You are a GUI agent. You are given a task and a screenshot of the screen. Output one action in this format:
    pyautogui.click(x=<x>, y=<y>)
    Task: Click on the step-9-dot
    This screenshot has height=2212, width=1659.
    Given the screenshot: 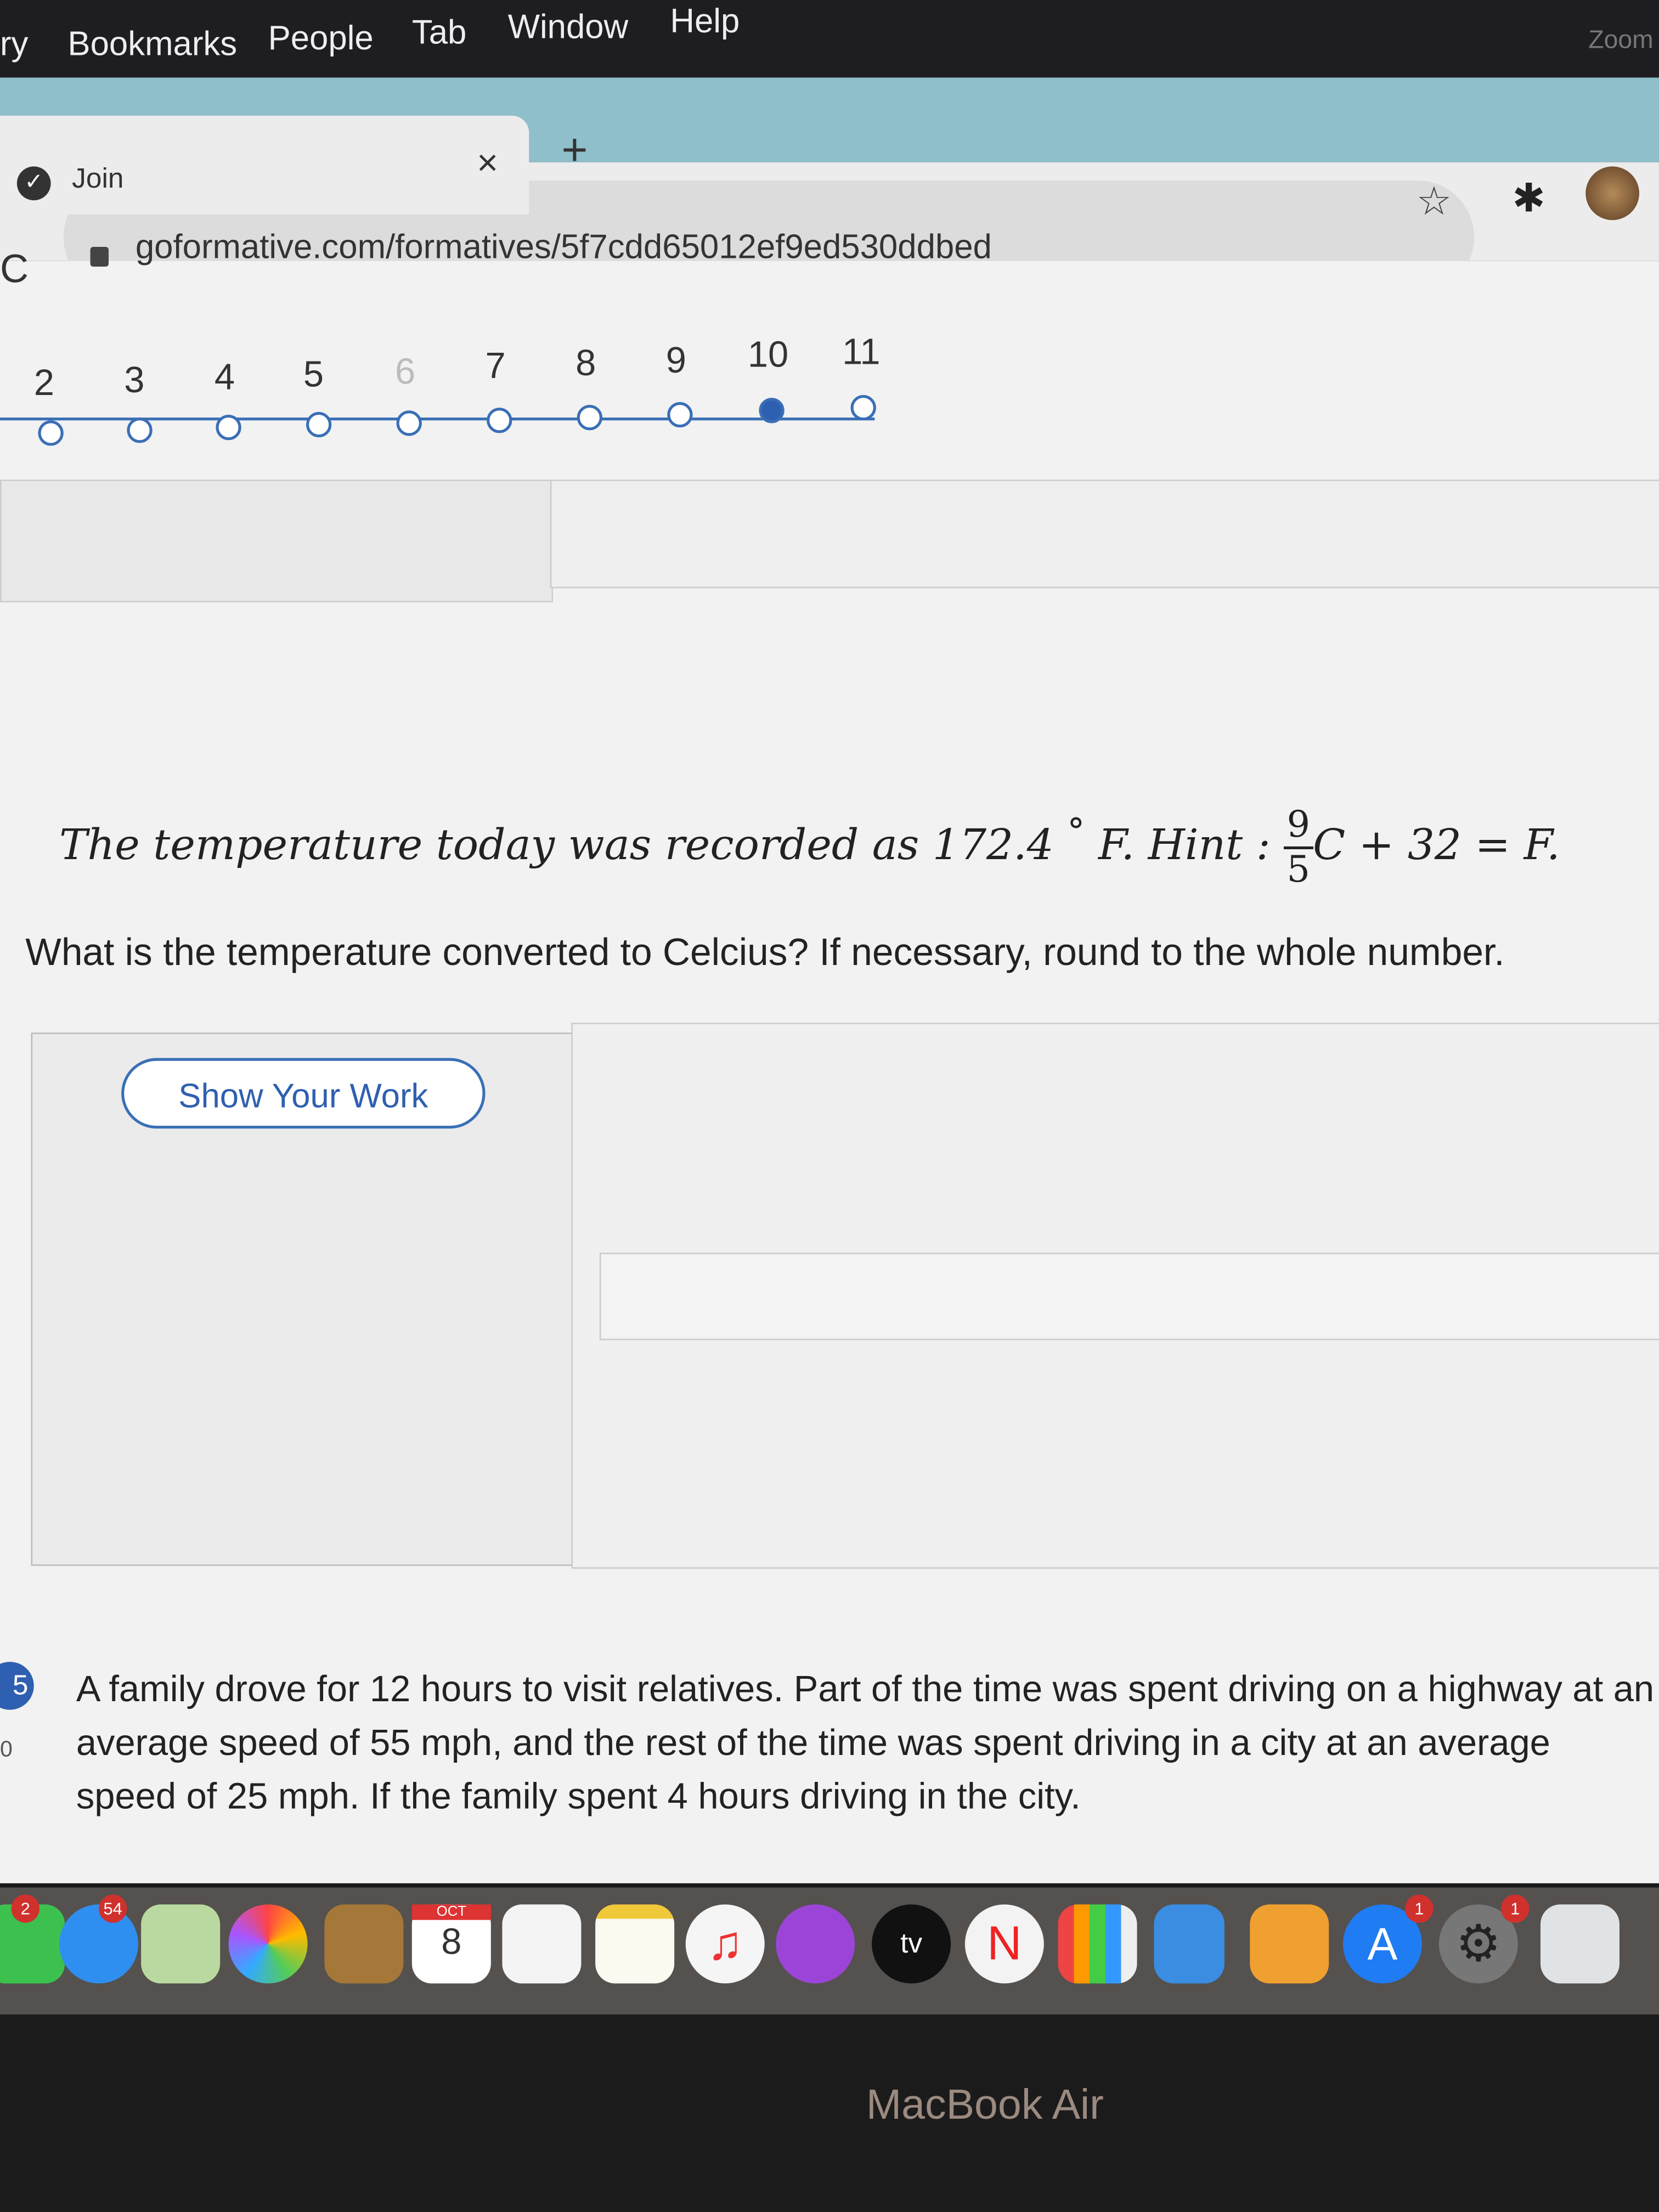 What is the action you would take?
    pyautogui.click(x=680, y=415)
    